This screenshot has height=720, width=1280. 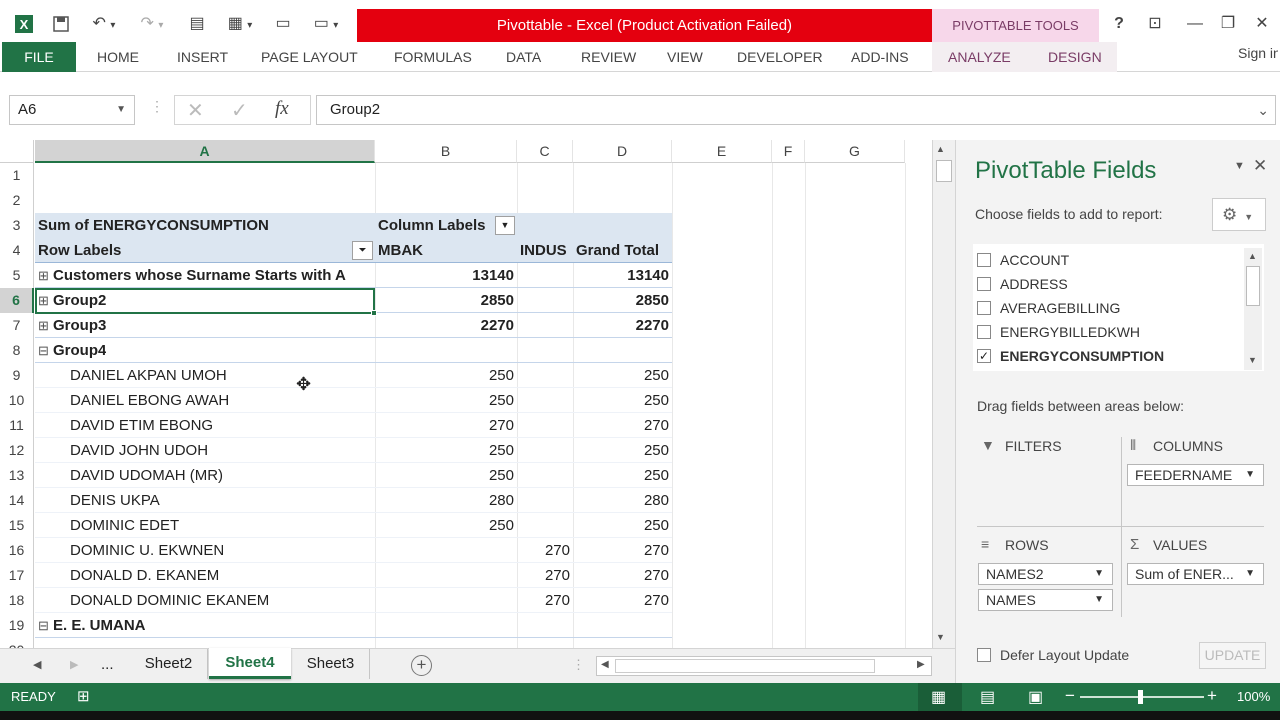 I want to click on pivot-value-b: 250, so click(x=444, y=400).